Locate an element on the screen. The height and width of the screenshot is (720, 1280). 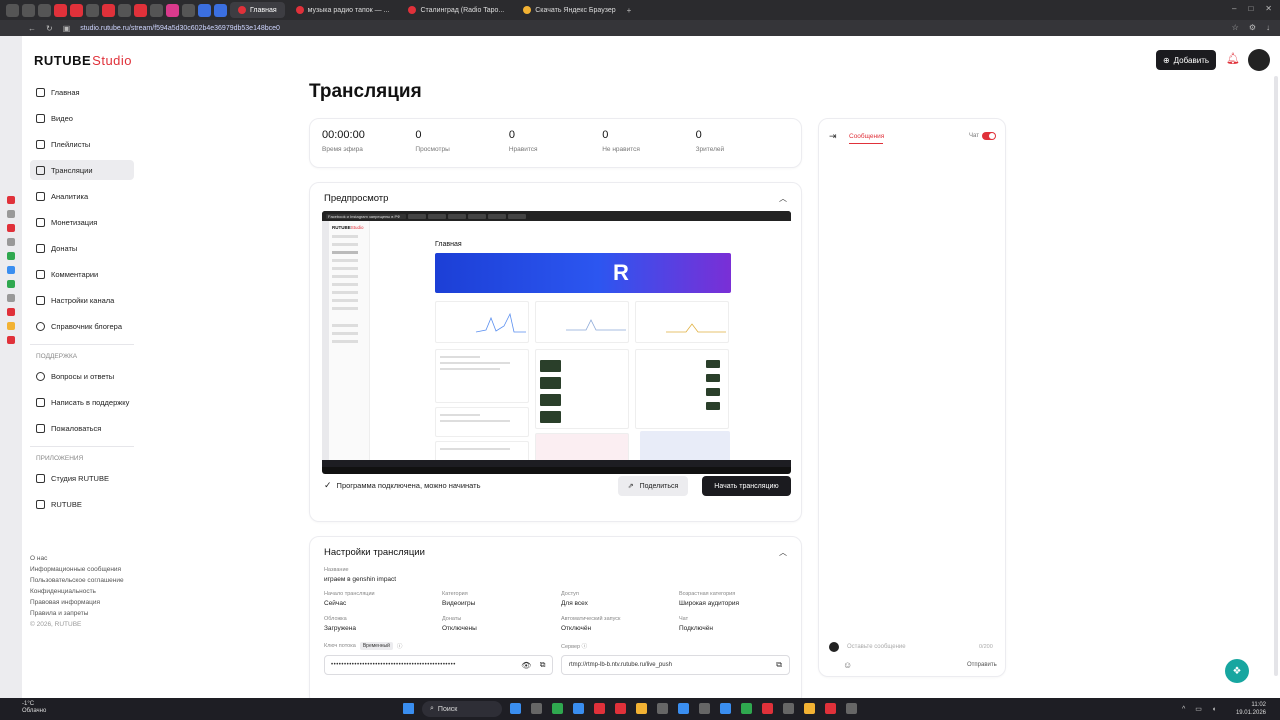
sidebar-item-playlists: Плейлисты is located at coordinates (82, 144).